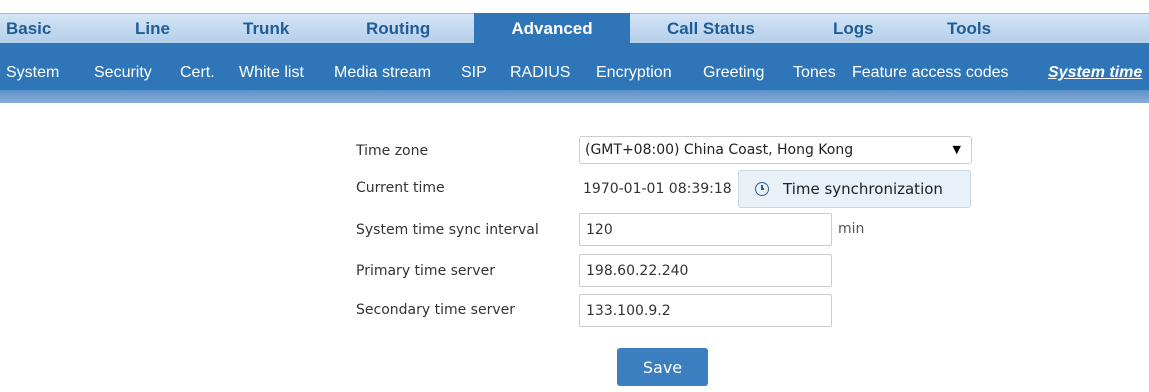  Describe the element at coordinates (392, 151) in the screenshot. I see `time-zone-label: Time zone` at that location.